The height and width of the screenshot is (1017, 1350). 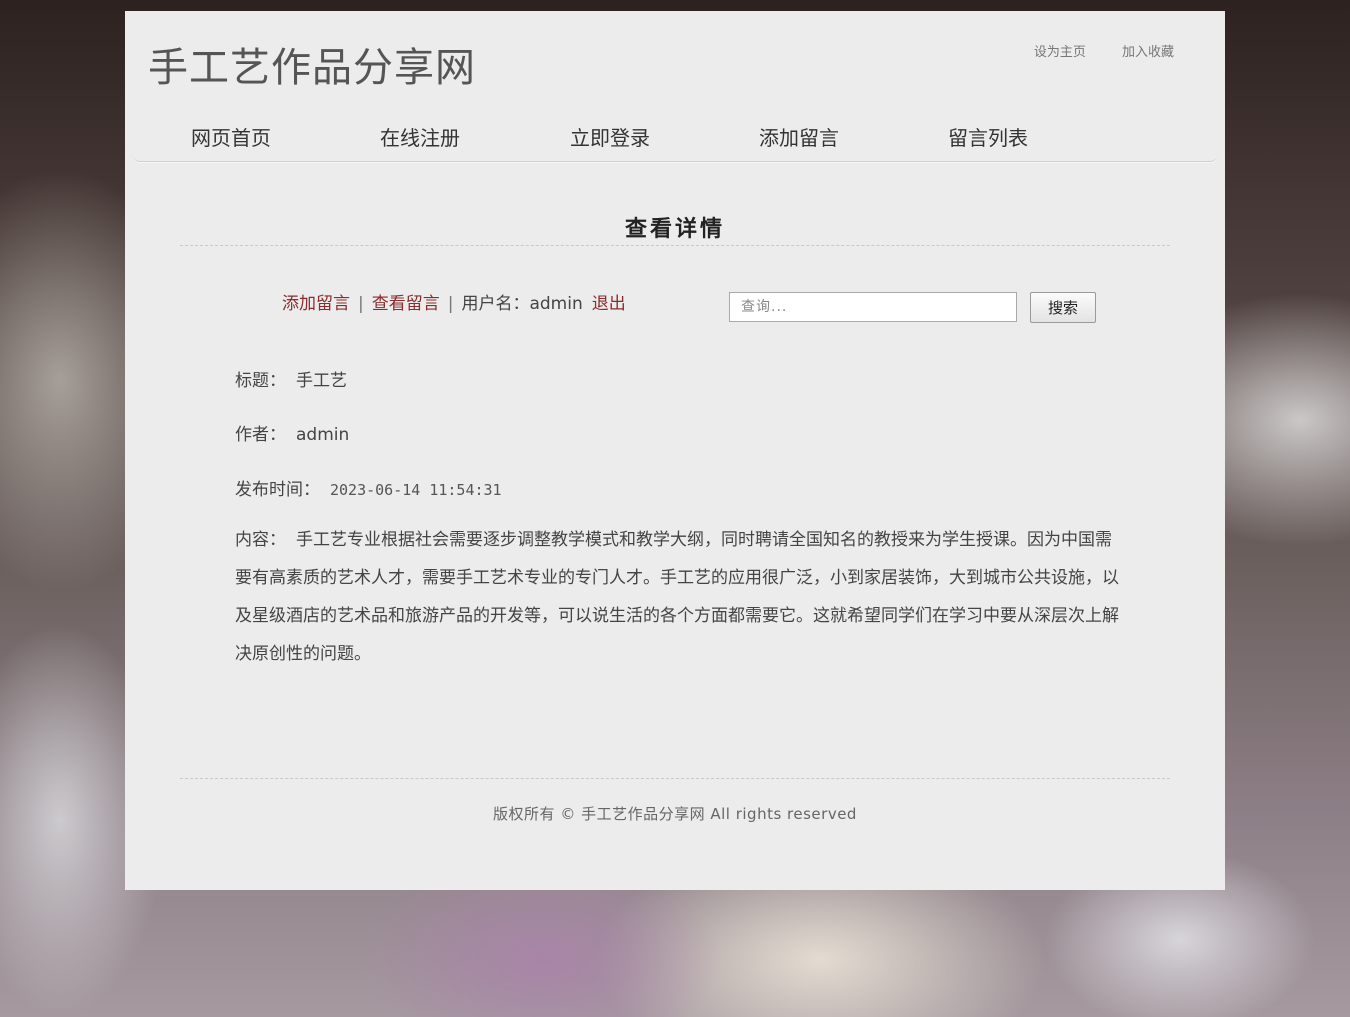 What do you see at coordinates (323, 435) in the screenshot?
I see `author-value: admin` at bounding box center [323, 435].